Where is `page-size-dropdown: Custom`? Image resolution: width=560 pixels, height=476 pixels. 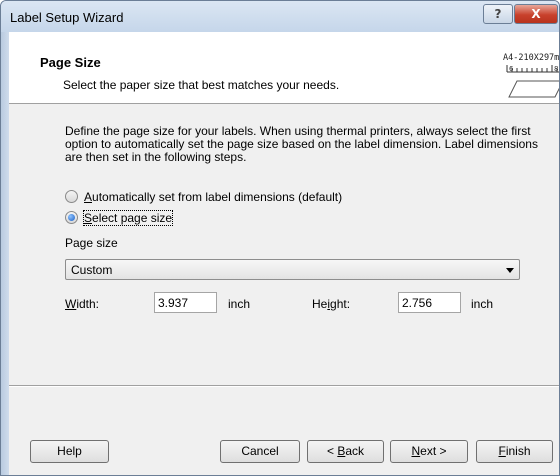
page-size-dropdown: Custom is located at coordinates (292, 269).